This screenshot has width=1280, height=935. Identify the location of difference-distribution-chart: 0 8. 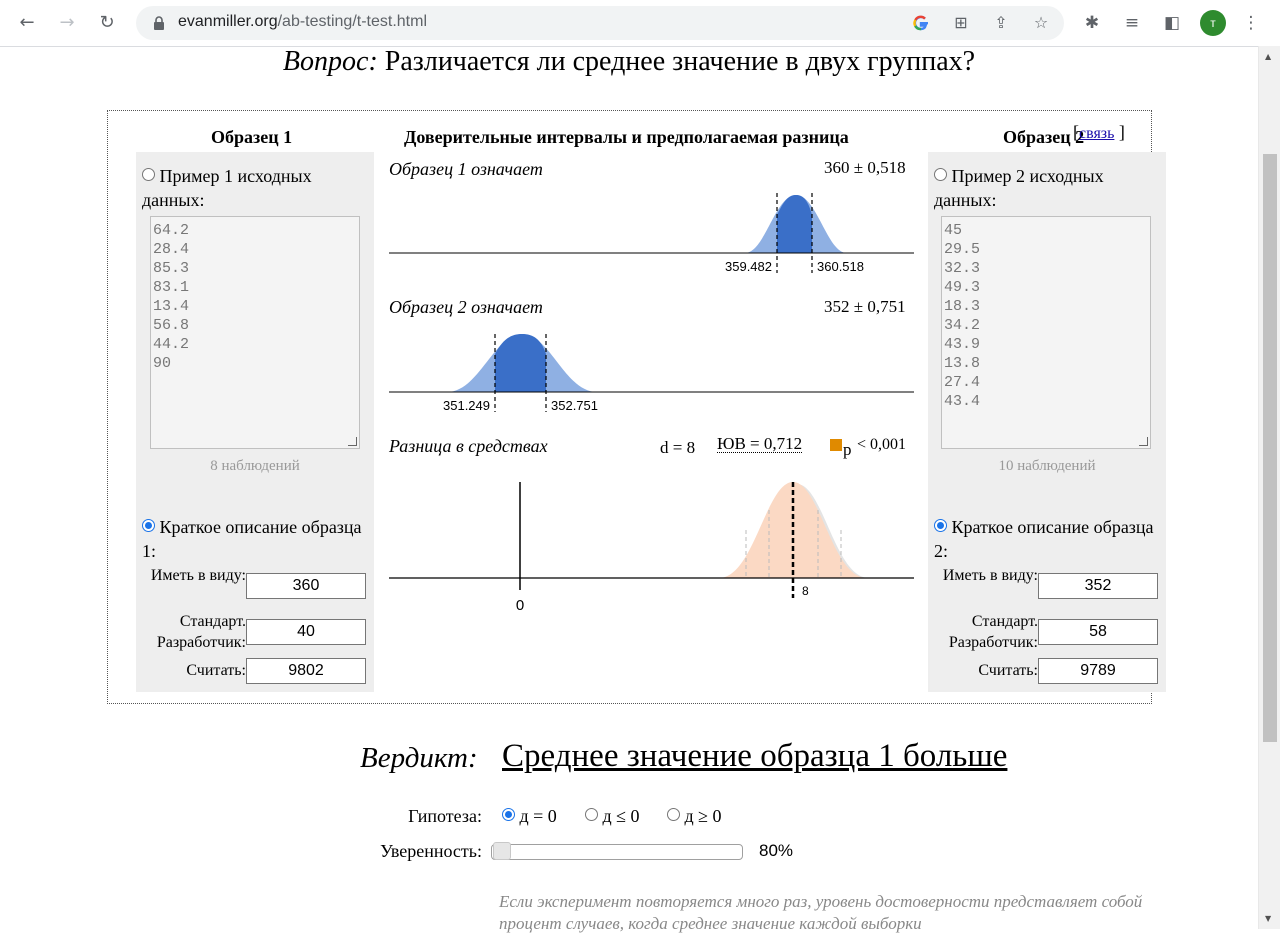
(651, 548).